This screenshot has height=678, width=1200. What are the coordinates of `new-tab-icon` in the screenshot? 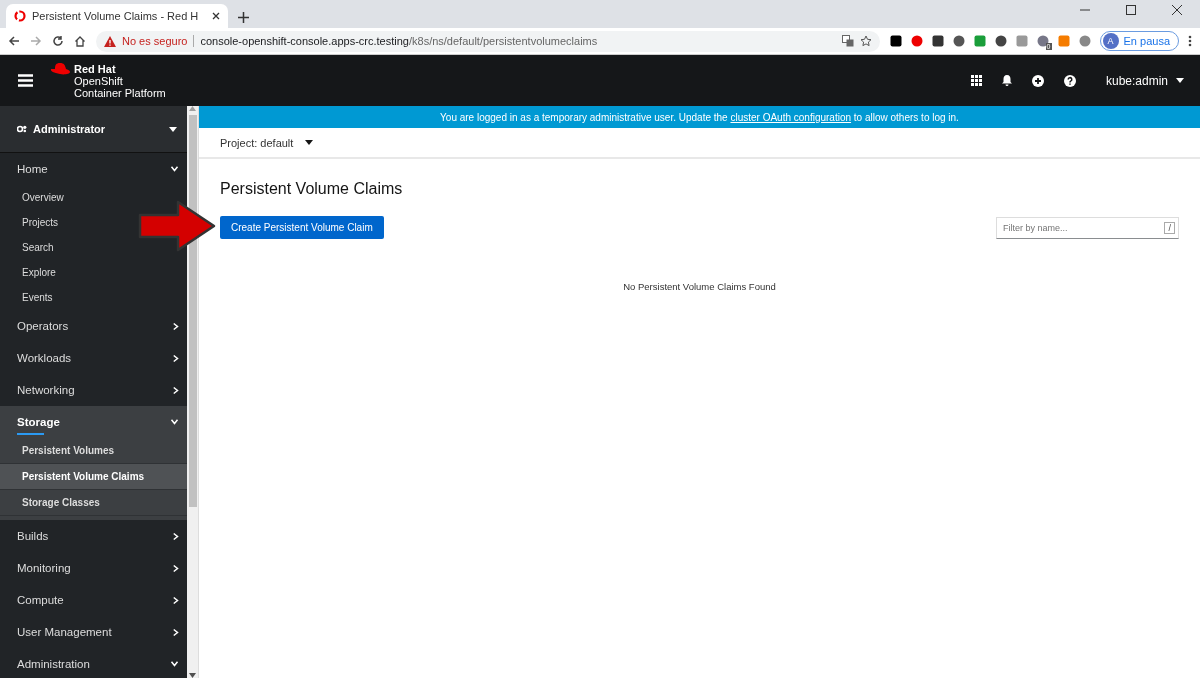 It's located at (244, 17).